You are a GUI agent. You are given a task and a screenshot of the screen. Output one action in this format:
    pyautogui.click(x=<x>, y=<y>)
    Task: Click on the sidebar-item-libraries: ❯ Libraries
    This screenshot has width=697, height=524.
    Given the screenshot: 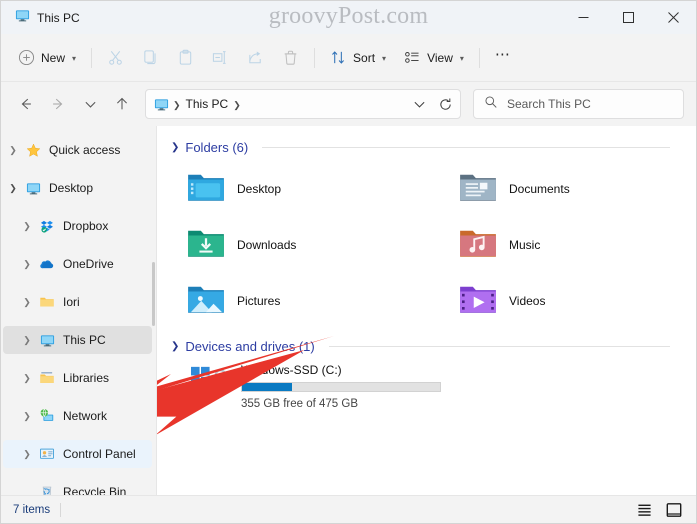 What is the action you would take?
    pyautogui.click(x=77, y=378)
    